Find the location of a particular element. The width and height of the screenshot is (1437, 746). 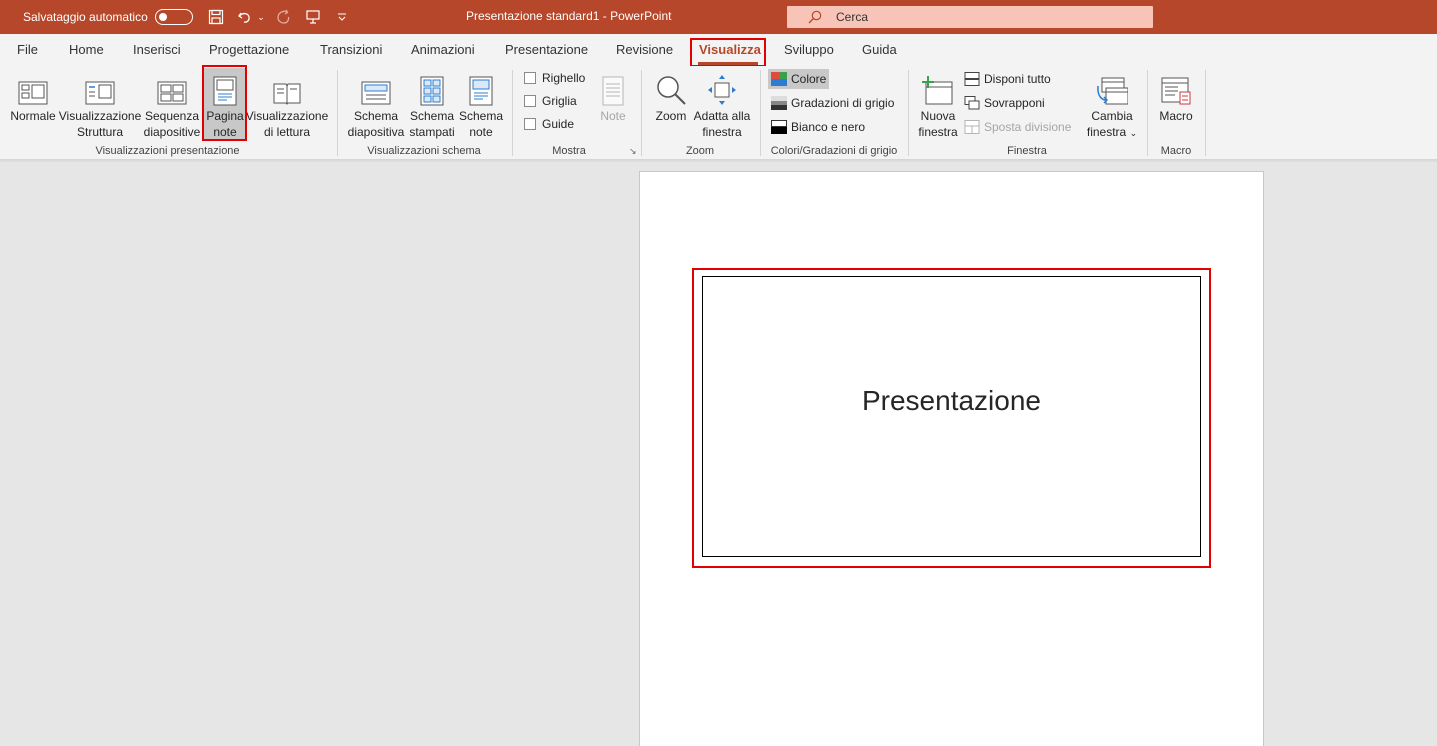

righello-checkbox: Righello is located at coordinates (554, 78).